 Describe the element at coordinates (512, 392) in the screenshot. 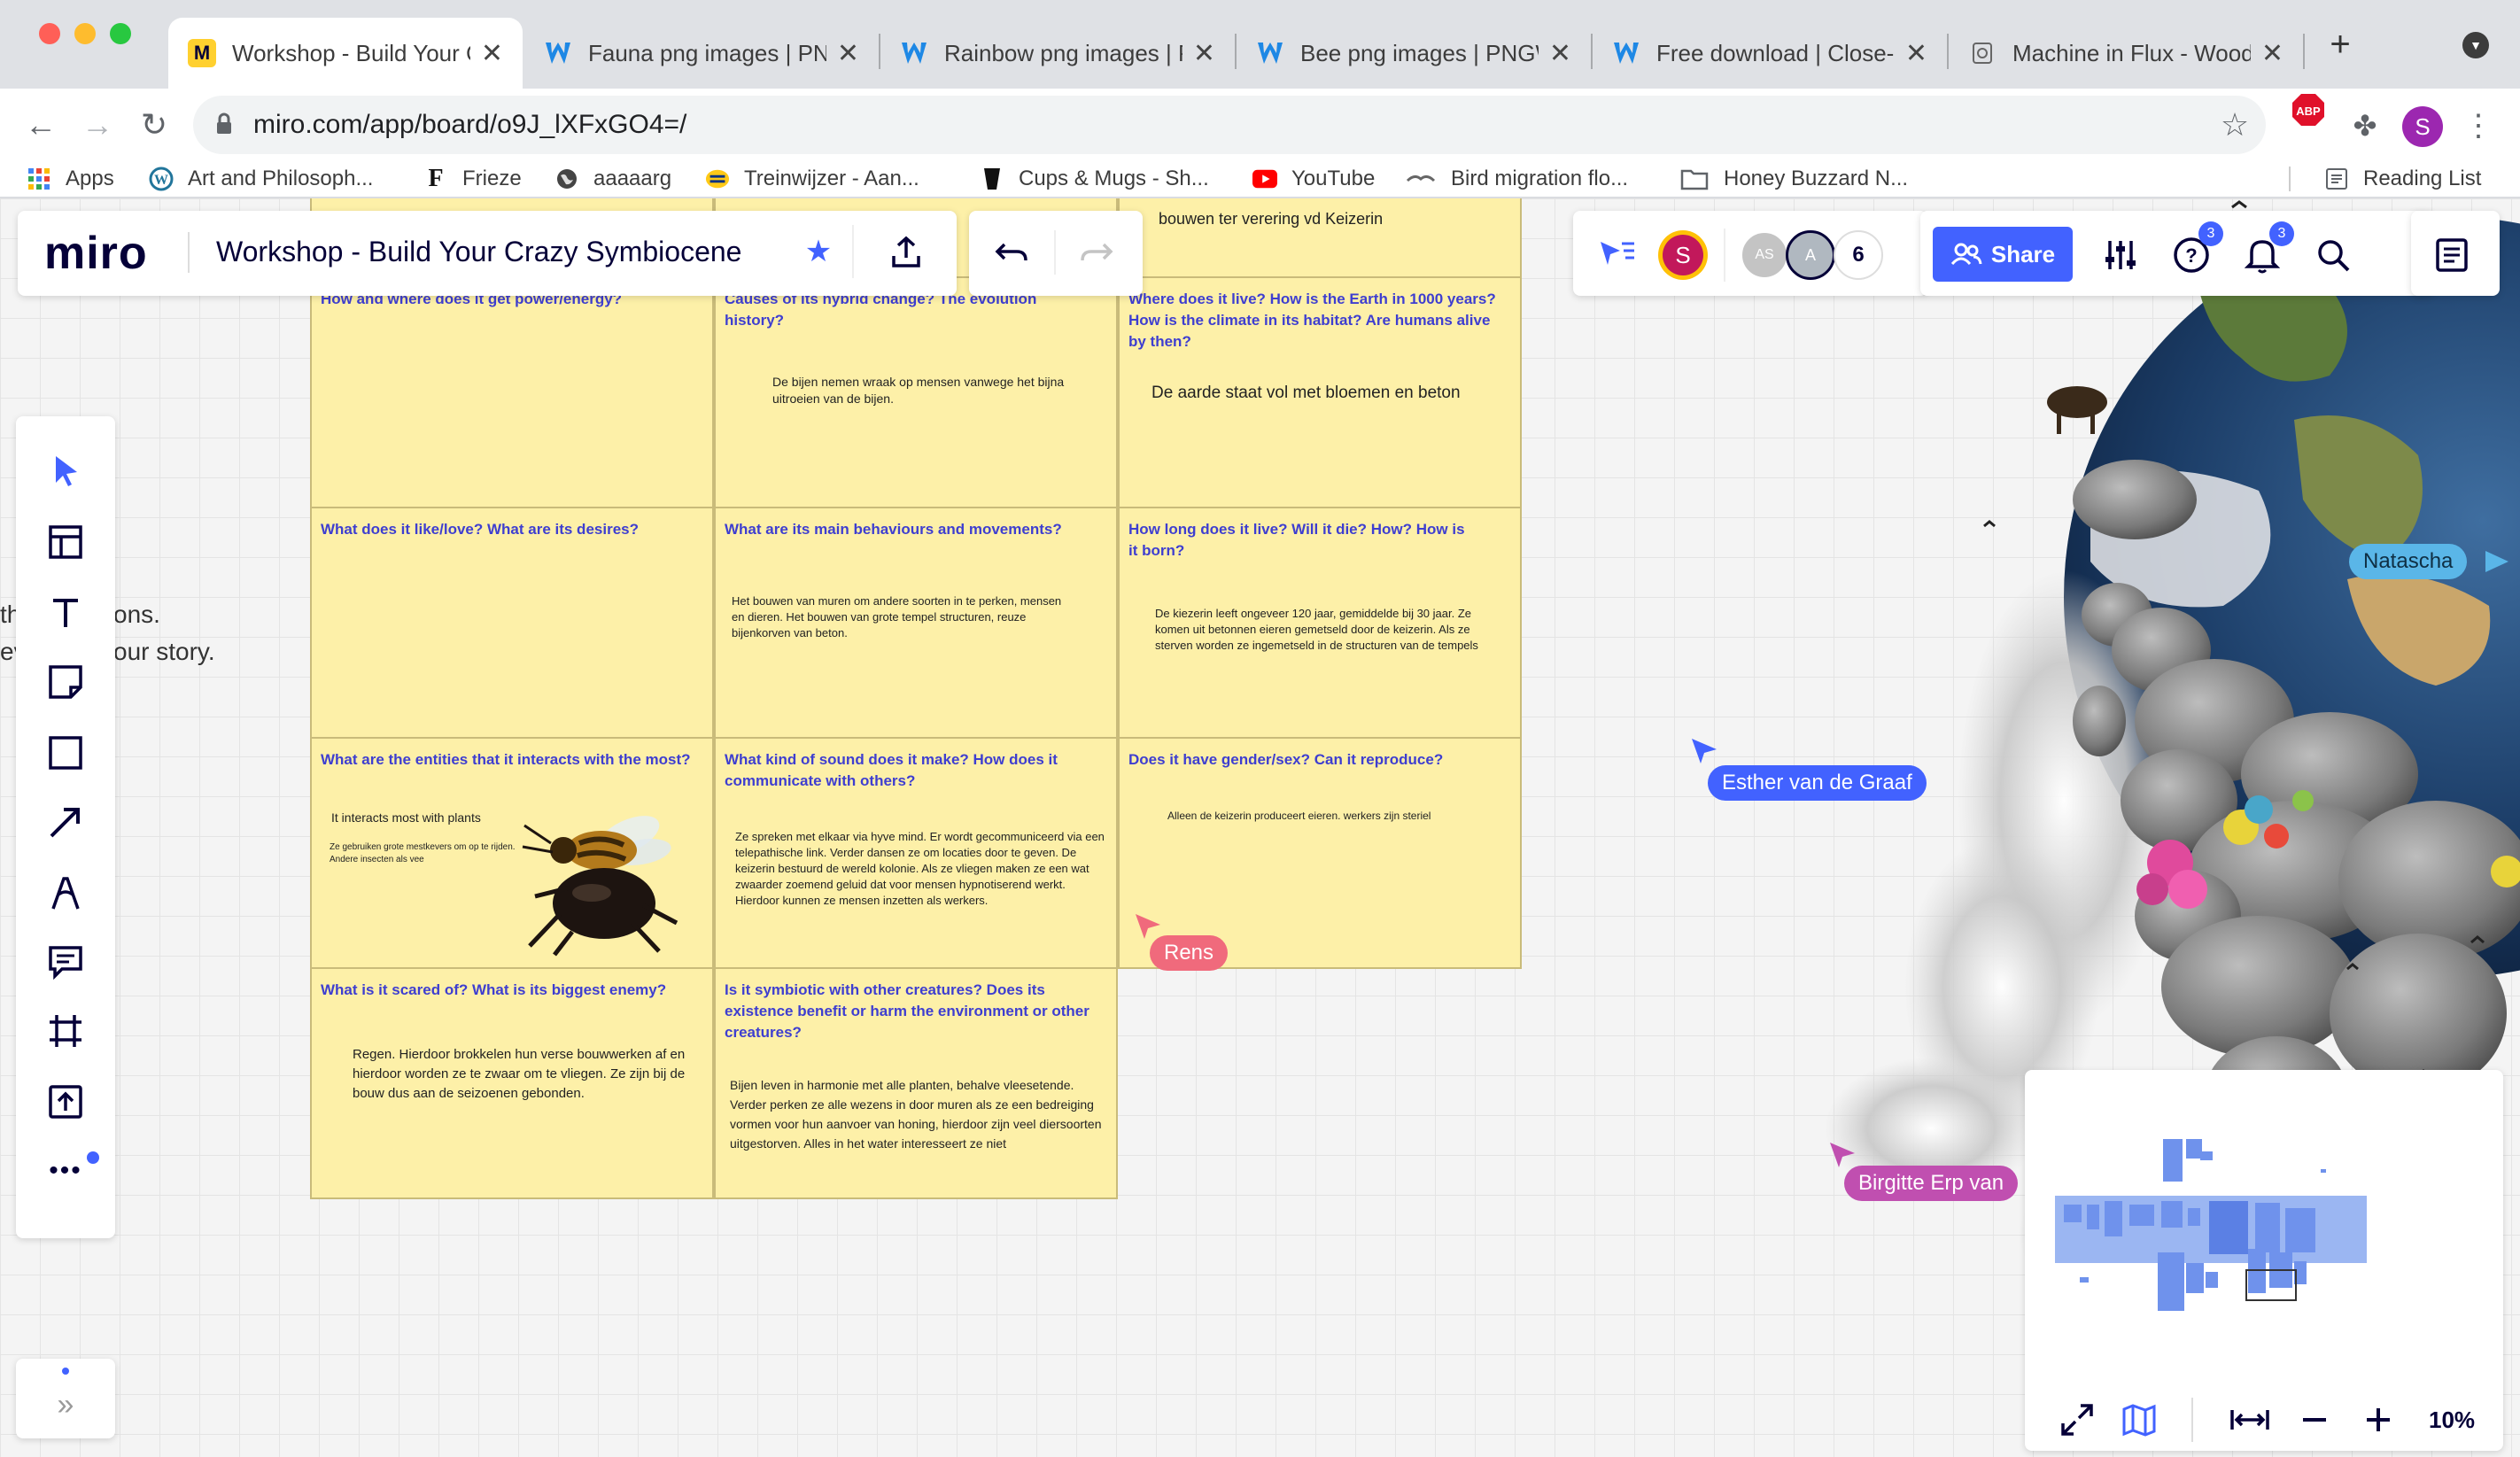

I see `grid-cell-energy: How and where does it get power/energy?` at that location.